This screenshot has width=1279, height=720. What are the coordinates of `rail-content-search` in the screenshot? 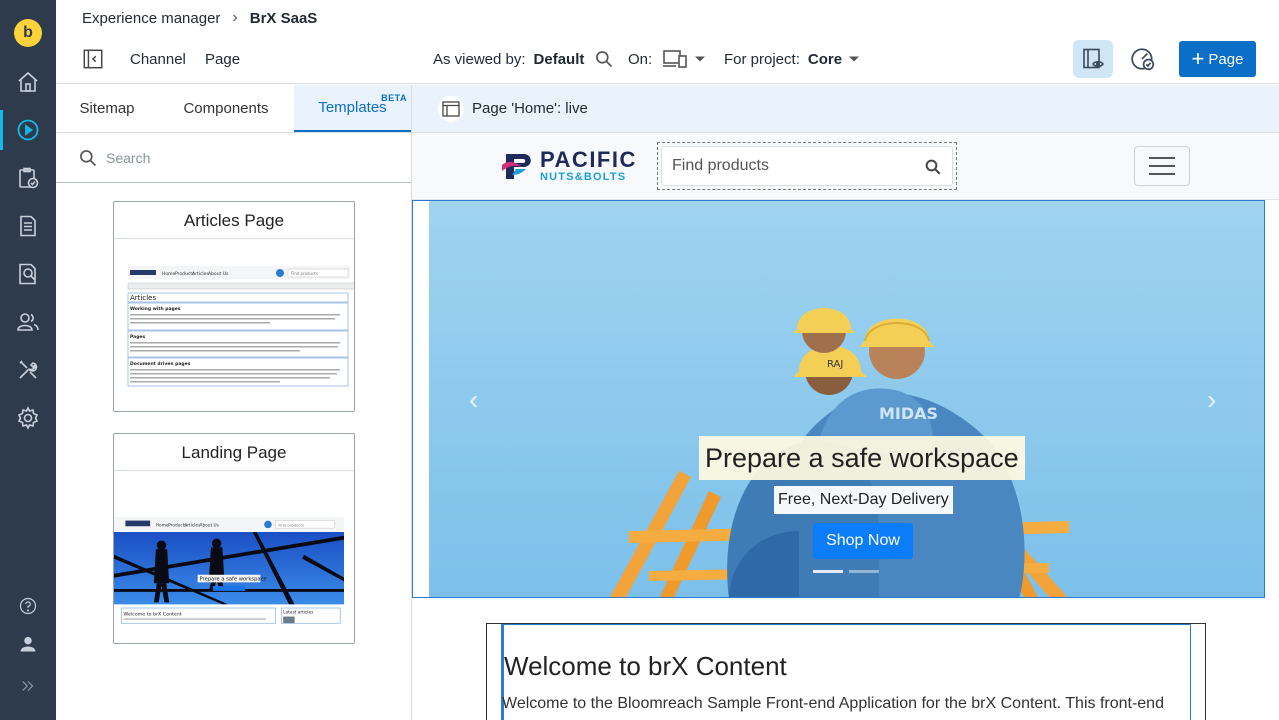 It's located at (28, 274).